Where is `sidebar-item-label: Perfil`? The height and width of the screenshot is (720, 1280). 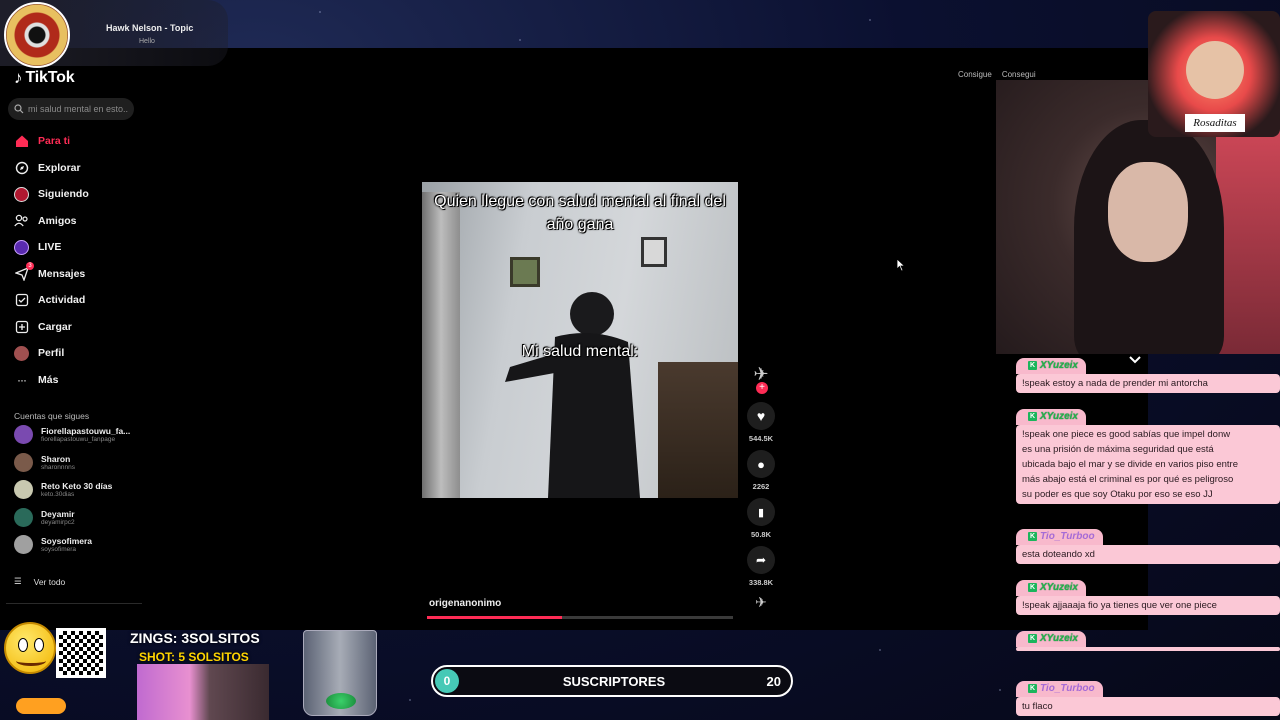
sidebar-item-label: Perfil is located at coordinates (51, 353).